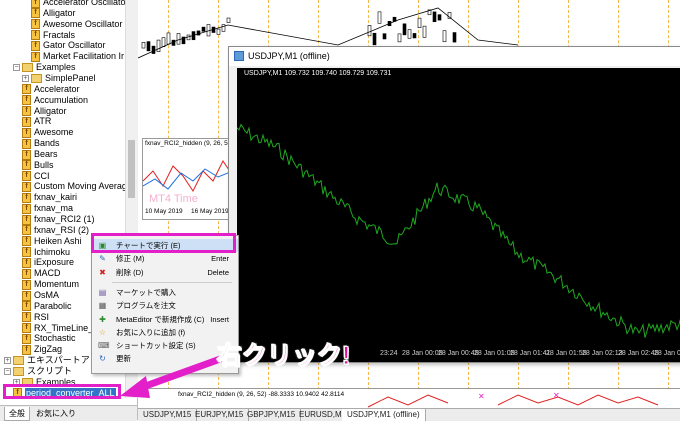 This screenshot has height=421, width=680. Describe the element at coordinates (50, 370) in the screenshot. I see `tree-item-label: スクリプト` at that location.